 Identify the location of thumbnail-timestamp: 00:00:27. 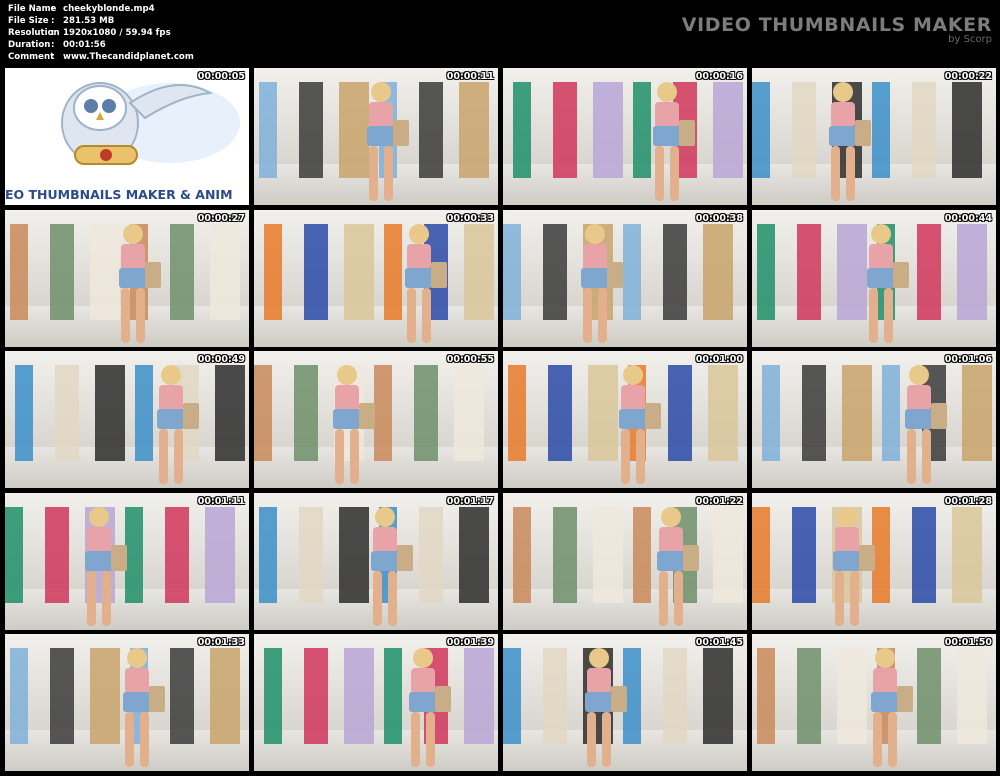
(221, 218).